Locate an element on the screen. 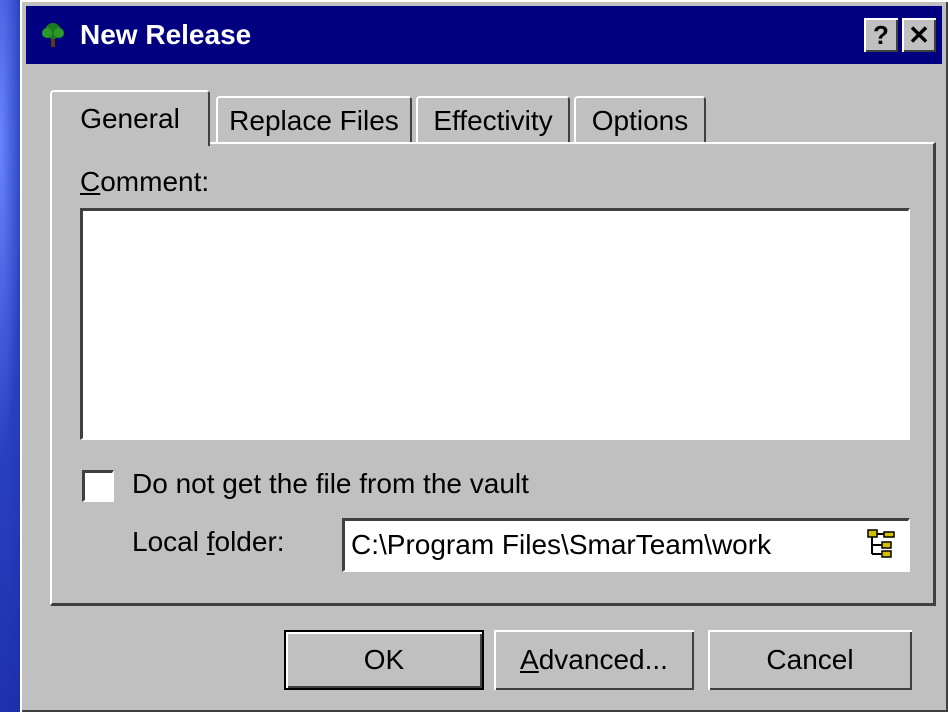 The image size is (948, 712). no-get-from-vault-label: Do not get the file from the vault is located at coordinates (330, 484).